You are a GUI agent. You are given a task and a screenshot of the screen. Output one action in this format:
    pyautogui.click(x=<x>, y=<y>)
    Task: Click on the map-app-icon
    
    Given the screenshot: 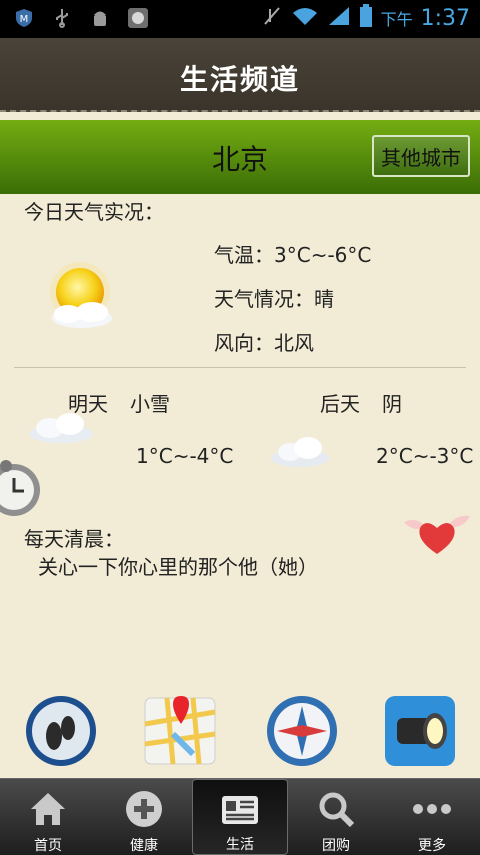 What is the action you would take?
    pyautogui.click(x=180, y=731)
    